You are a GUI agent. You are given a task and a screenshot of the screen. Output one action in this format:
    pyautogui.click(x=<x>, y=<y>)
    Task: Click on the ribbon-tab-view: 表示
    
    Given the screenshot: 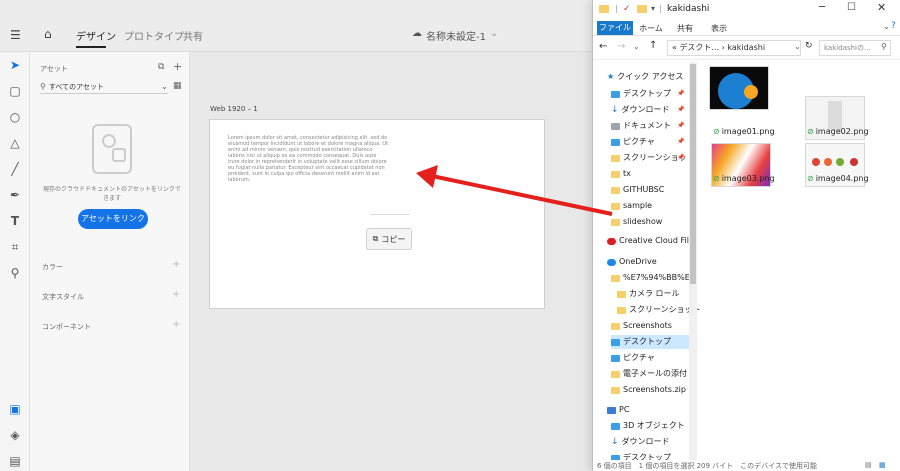 What is the action you would take?
    pyautogui.click(x=719, y=28)
    